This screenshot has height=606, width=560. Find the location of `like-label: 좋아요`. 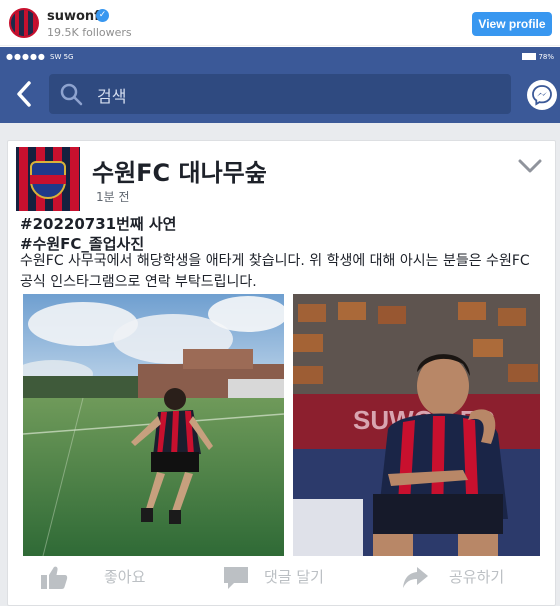

like-label: 좋아요 is located at coordinates (125, 577).